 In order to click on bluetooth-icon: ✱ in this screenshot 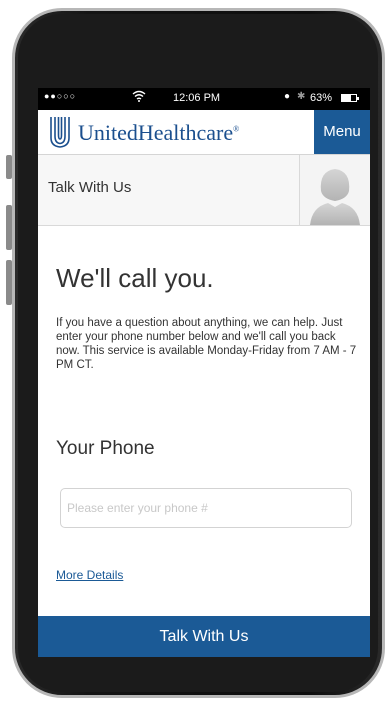, I will do `click(301, 96)`.